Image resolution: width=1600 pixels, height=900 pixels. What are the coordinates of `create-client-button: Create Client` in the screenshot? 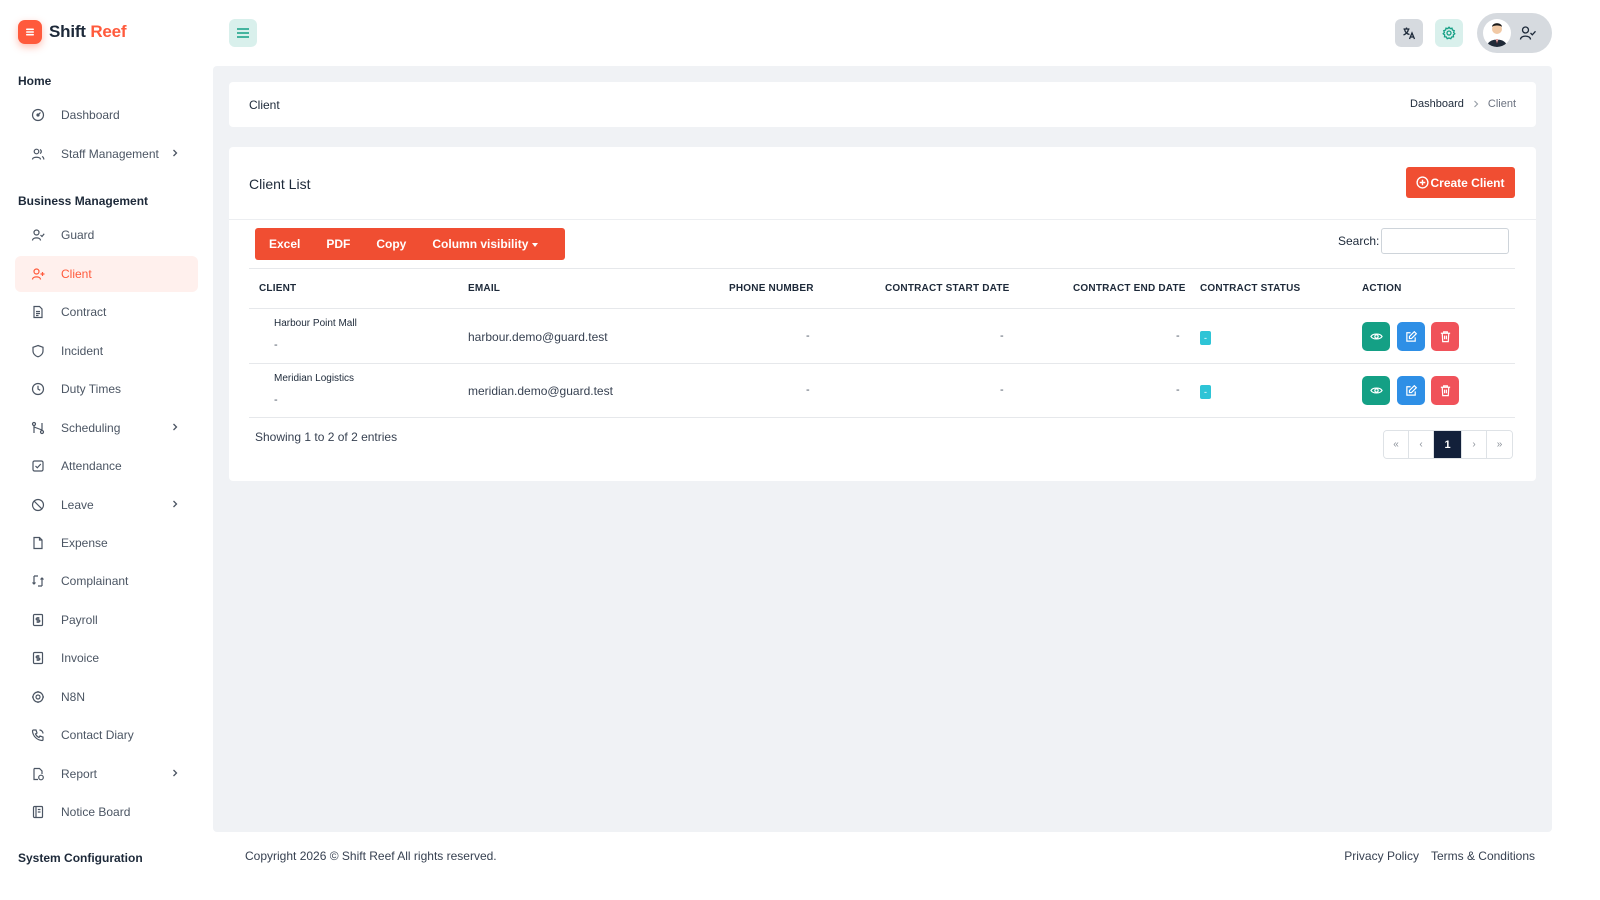 It's located at (1460, 182).